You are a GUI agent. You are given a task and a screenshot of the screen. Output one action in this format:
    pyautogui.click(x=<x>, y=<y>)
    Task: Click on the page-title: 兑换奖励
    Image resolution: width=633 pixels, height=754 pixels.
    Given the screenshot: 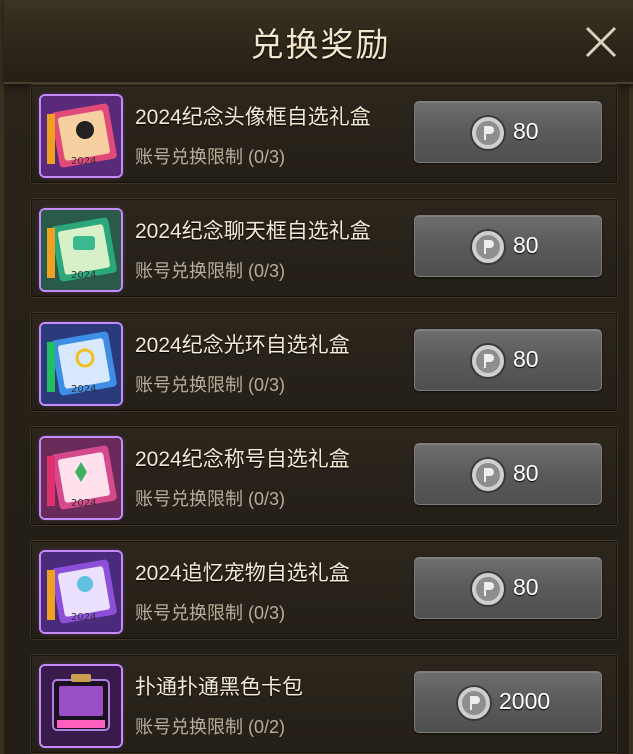 What is the action you would take?
    pyautogui.click(x=320, y=44)
    